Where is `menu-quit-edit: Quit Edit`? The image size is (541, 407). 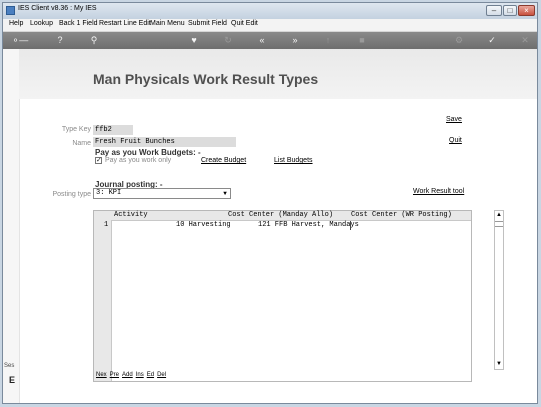
menu-quit-edit: Quit Edit is located at coordinates (244, 23).